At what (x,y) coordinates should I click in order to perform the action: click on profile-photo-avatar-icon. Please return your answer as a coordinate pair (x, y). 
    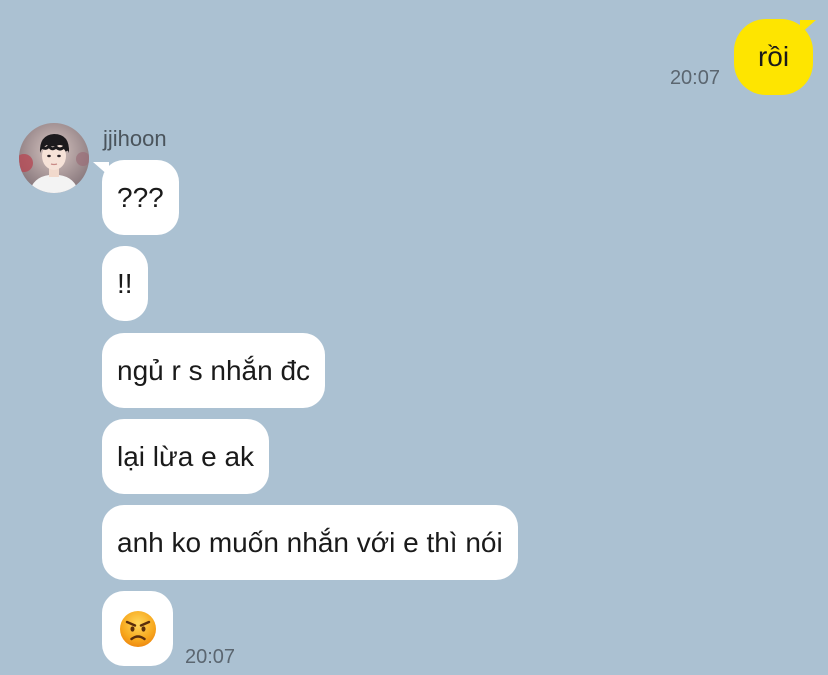
    Looking at the image, I should click on (54, 158).